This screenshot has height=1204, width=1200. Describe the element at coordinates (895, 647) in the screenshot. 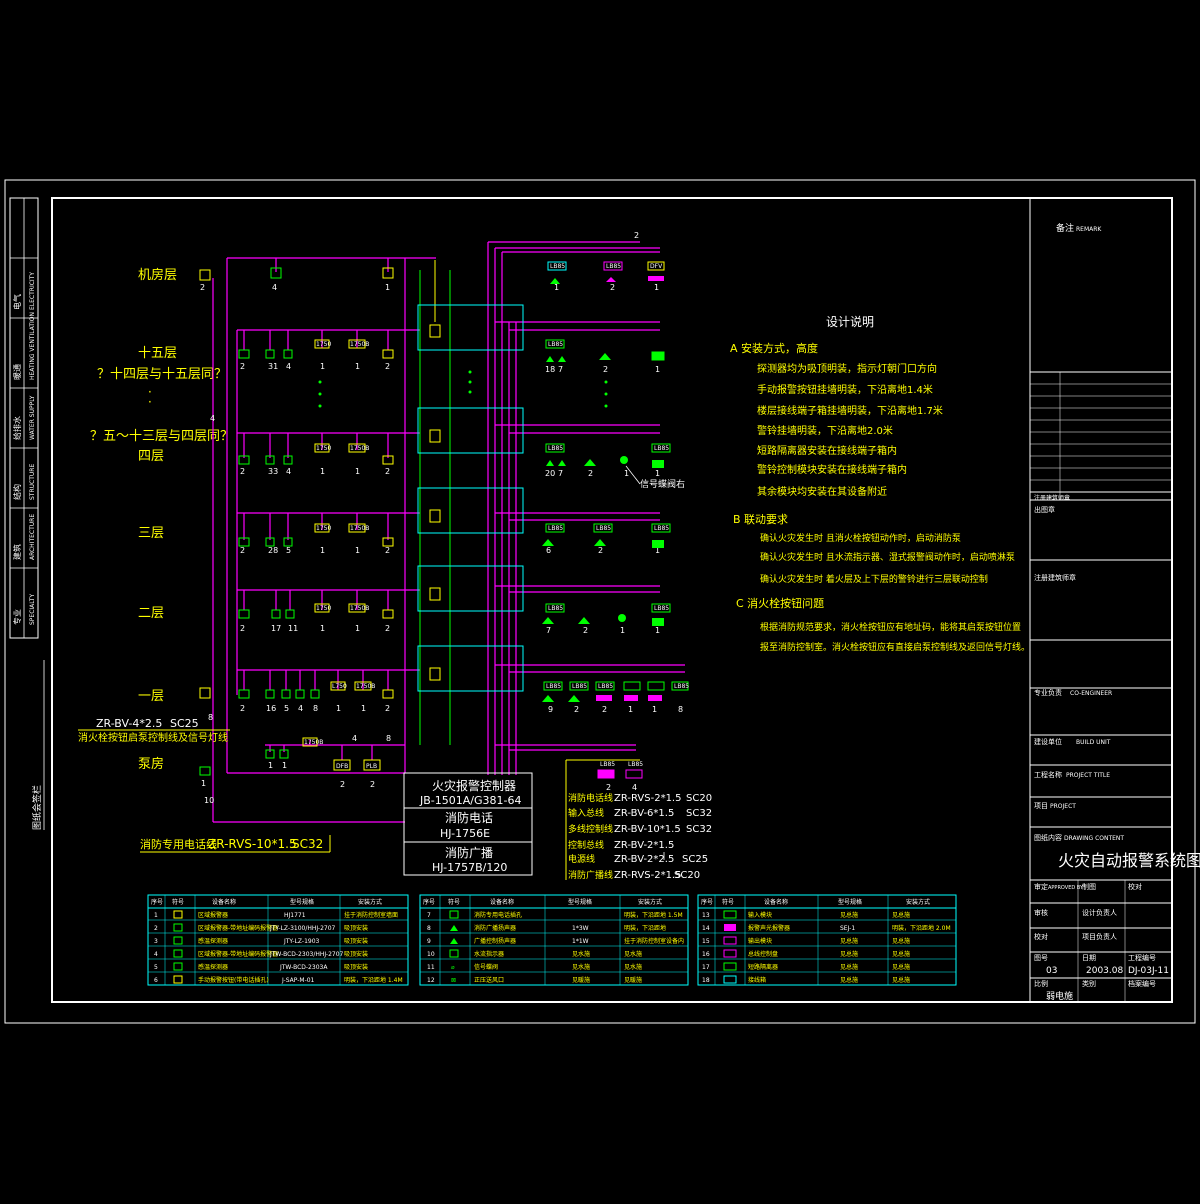

I see `notes-c2: 报至消防控制室。消火栓按钮应有直接启泵控制线及返回信号灯线。` at that location.